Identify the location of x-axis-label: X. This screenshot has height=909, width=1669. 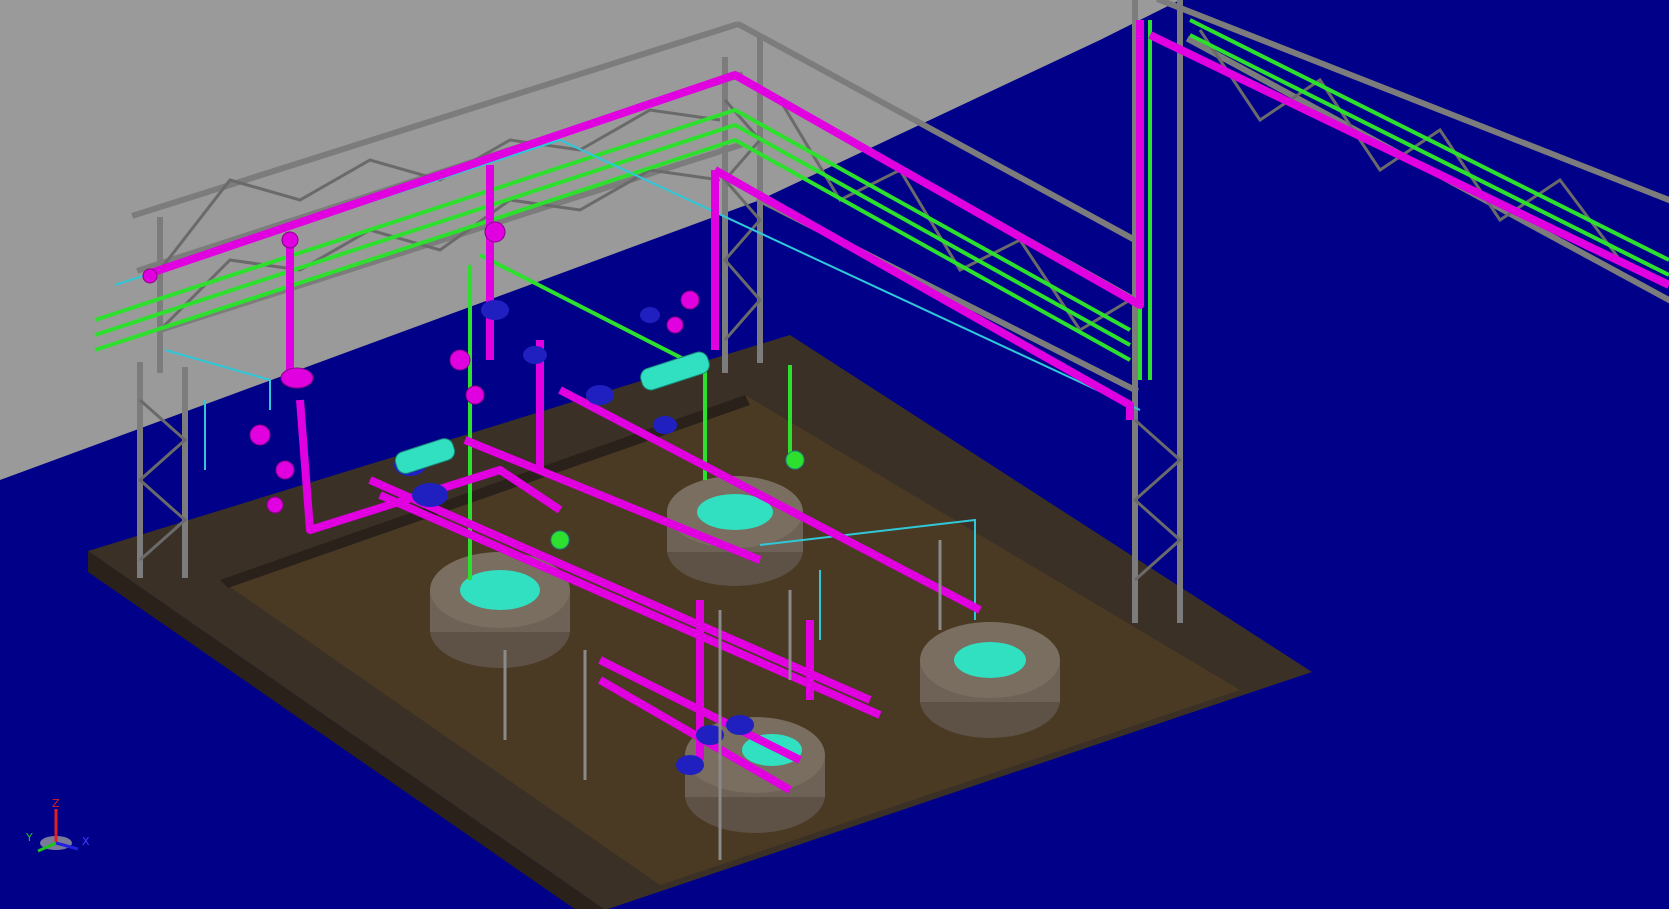
(86, 841).